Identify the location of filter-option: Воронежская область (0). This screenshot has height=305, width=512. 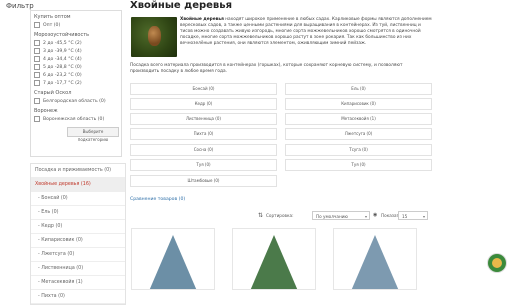
(77, 119).